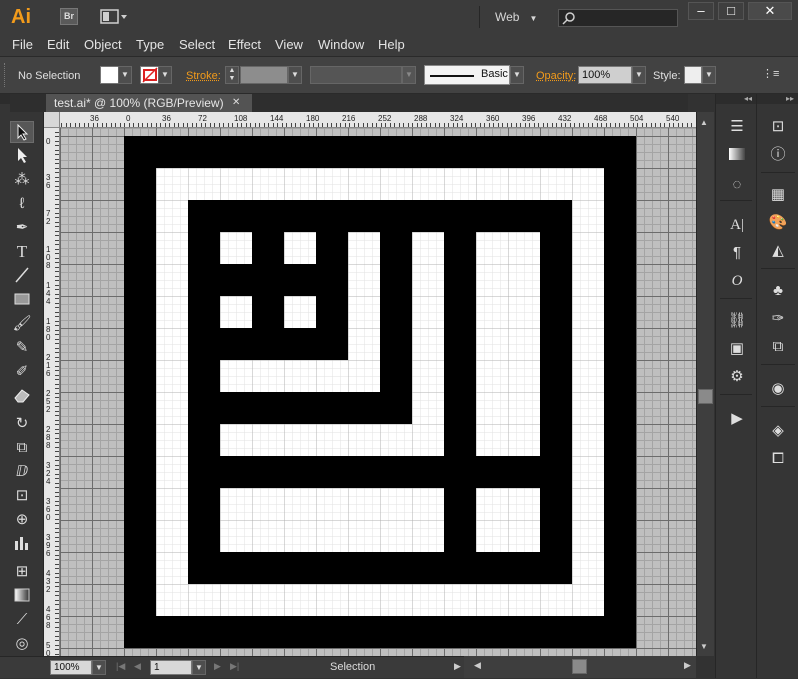  What do you see at coordinates (705, 396) in the screenshot?
I see `vertical-scroll-thumb` at bounding box center [705, 396].